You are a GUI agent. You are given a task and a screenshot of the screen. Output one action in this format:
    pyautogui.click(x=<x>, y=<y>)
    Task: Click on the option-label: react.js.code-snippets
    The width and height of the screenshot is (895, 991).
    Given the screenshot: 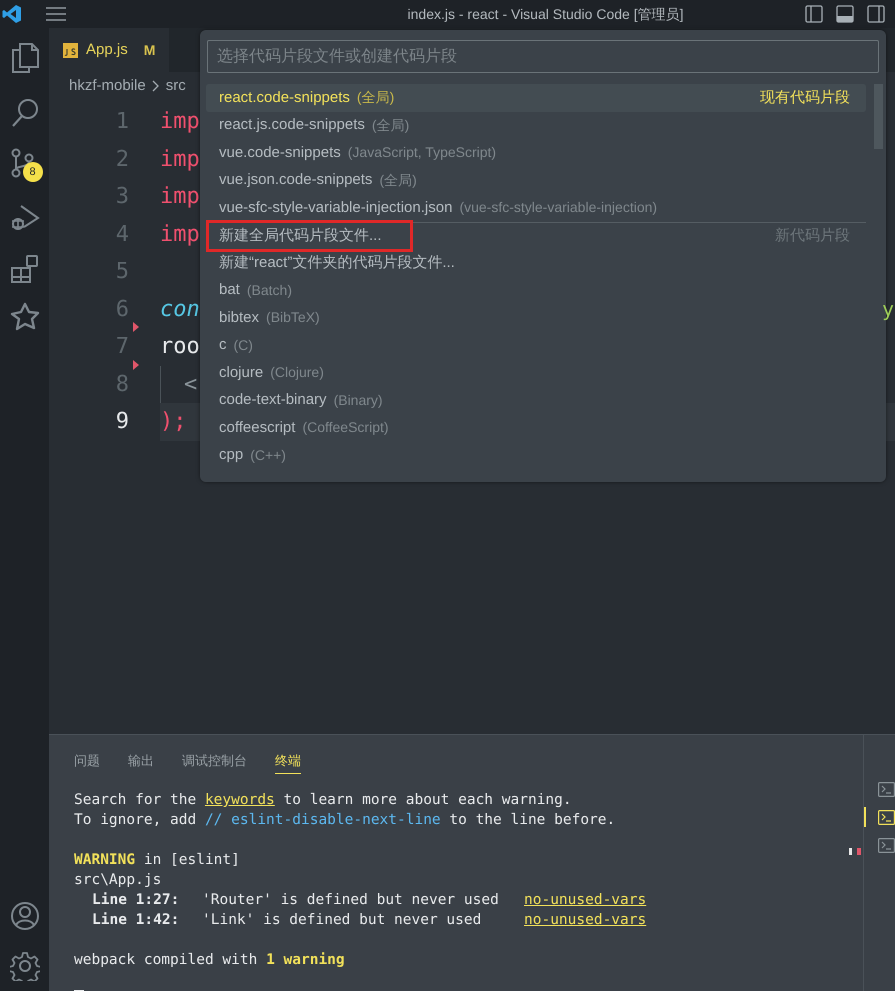 What is the action you would take?
    pyautogui.click(x=292, y=125)
    